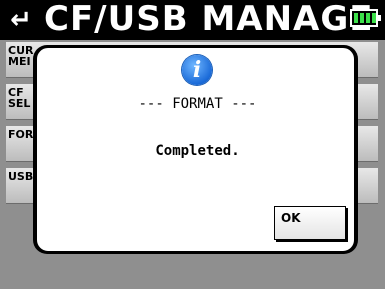  What do you see at coordinates (365, 18) in the screenshot?
I see `battery-full-icon` at bounding box center [365, 18].